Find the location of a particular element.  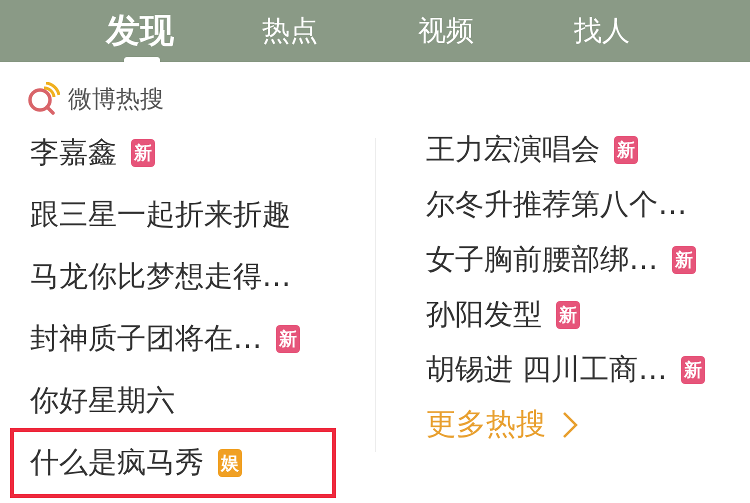

hot-search-item: 跟三星一起折来折趣 is located at coordinates (173, 215).